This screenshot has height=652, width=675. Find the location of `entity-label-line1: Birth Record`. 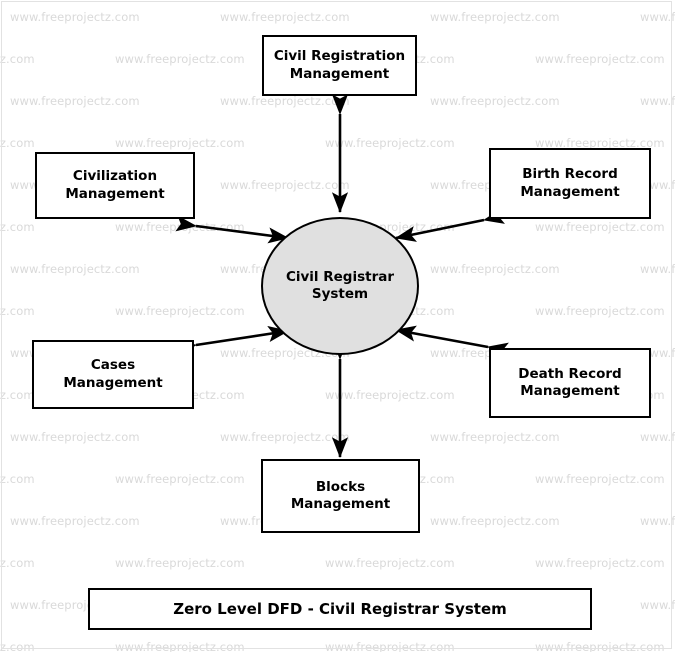

entity-label-line1: Birth Record is located at coordinates (570, 174).